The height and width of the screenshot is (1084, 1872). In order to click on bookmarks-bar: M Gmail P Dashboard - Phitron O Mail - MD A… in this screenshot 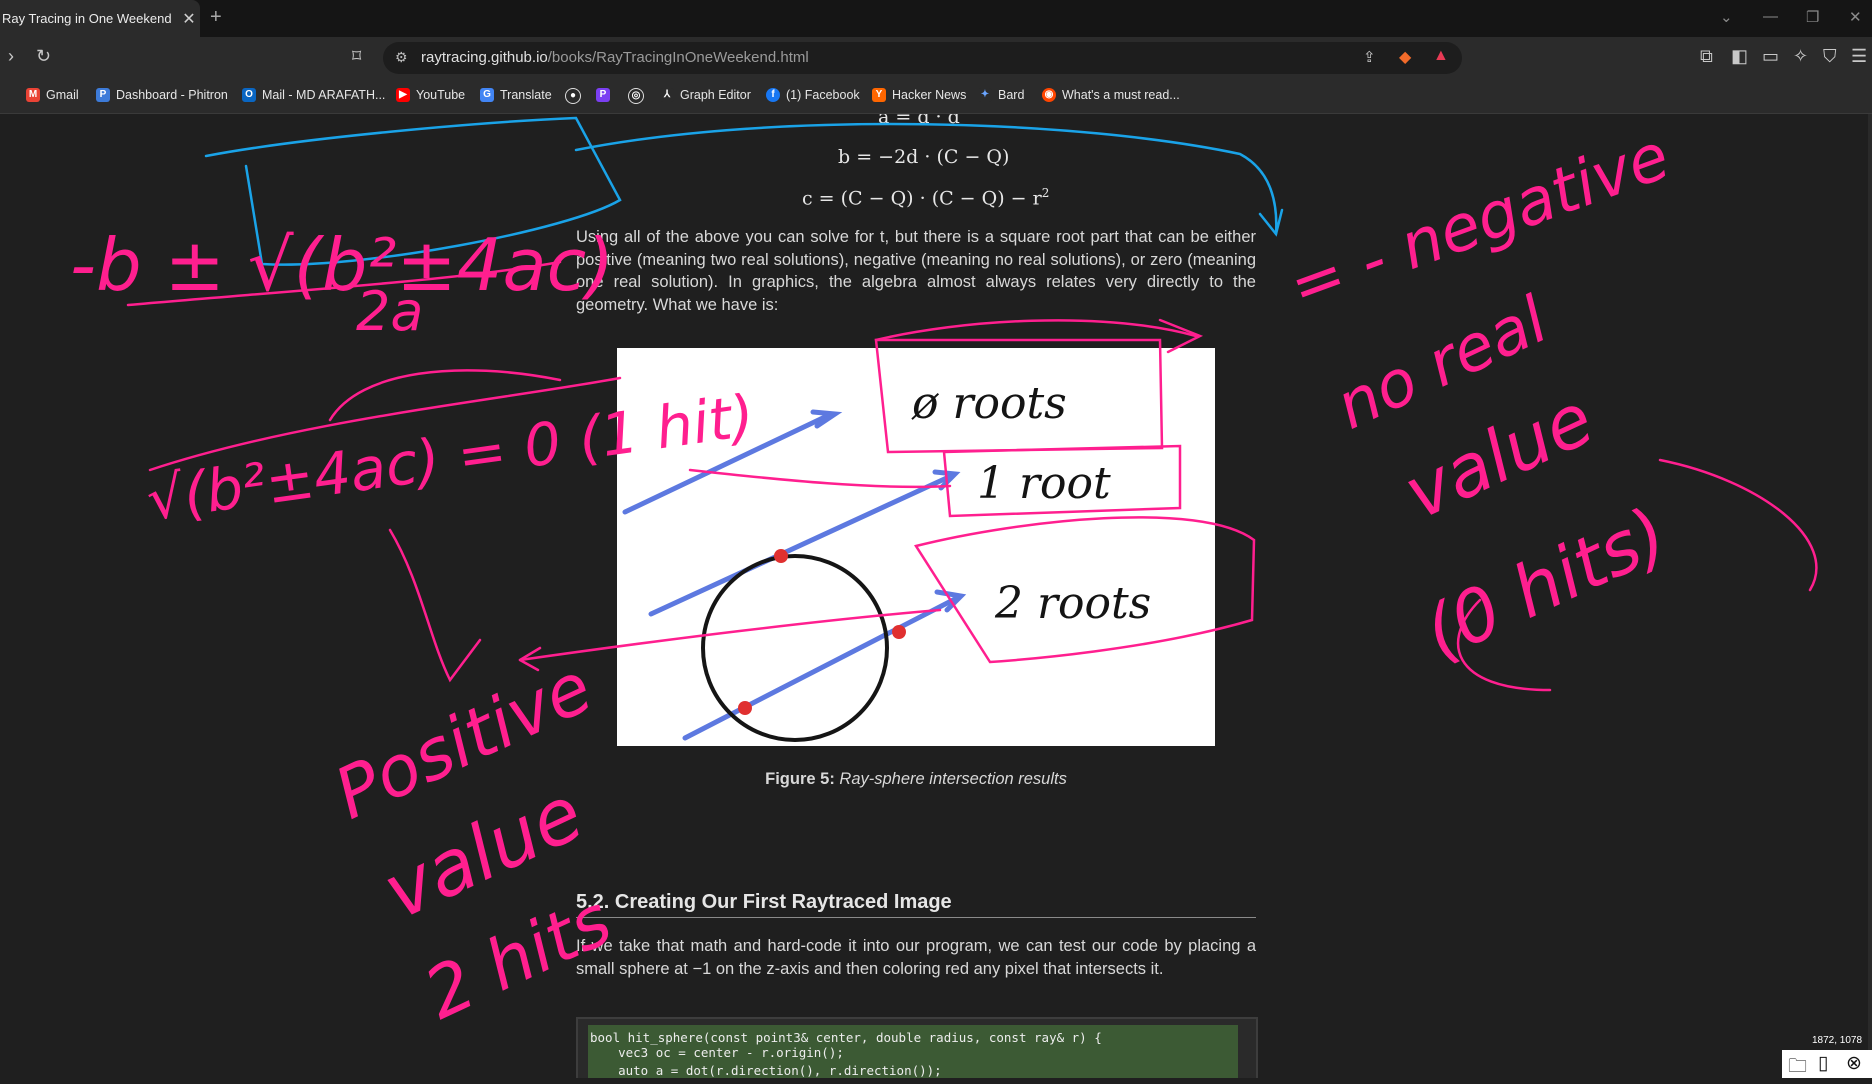, I will do `click(936, 96)`.